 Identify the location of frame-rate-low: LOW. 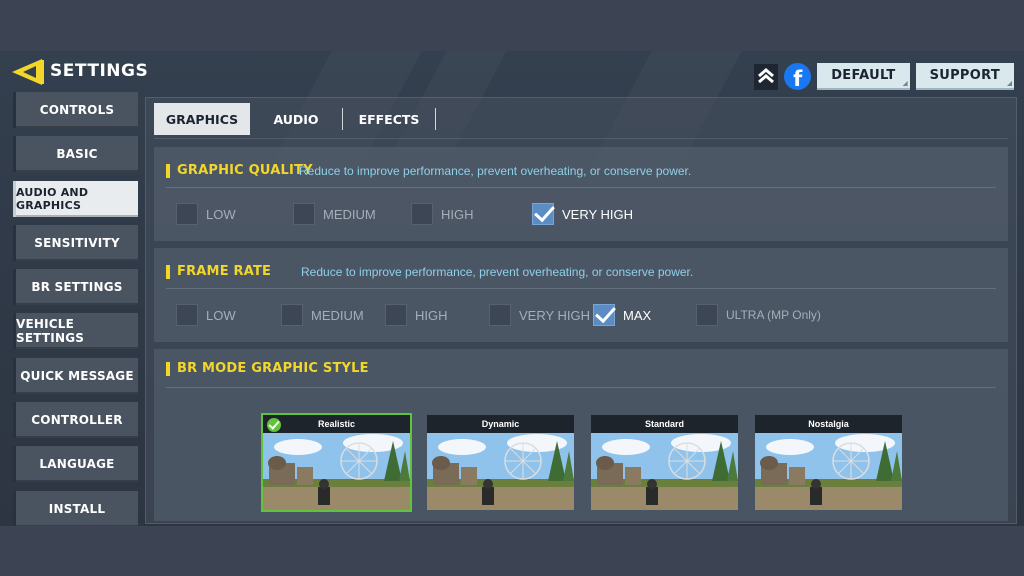
(206, 315).